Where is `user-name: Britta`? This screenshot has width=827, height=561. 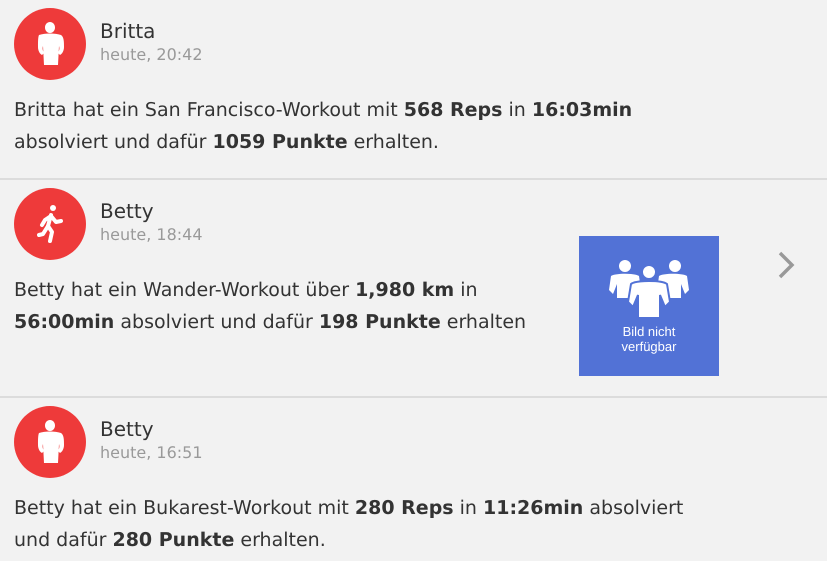 user-name: Britta is located at coordinates (128, 30).